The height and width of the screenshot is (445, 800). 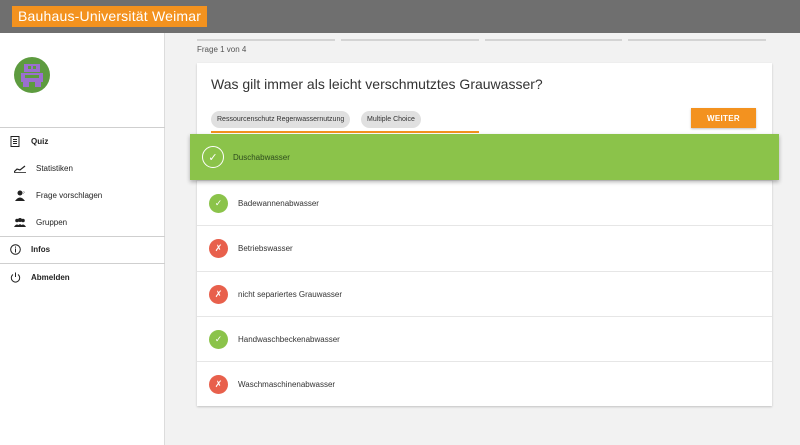 I want to click on answer-label: Handwaschbeckenabwasser, so click(x=289, y=339).